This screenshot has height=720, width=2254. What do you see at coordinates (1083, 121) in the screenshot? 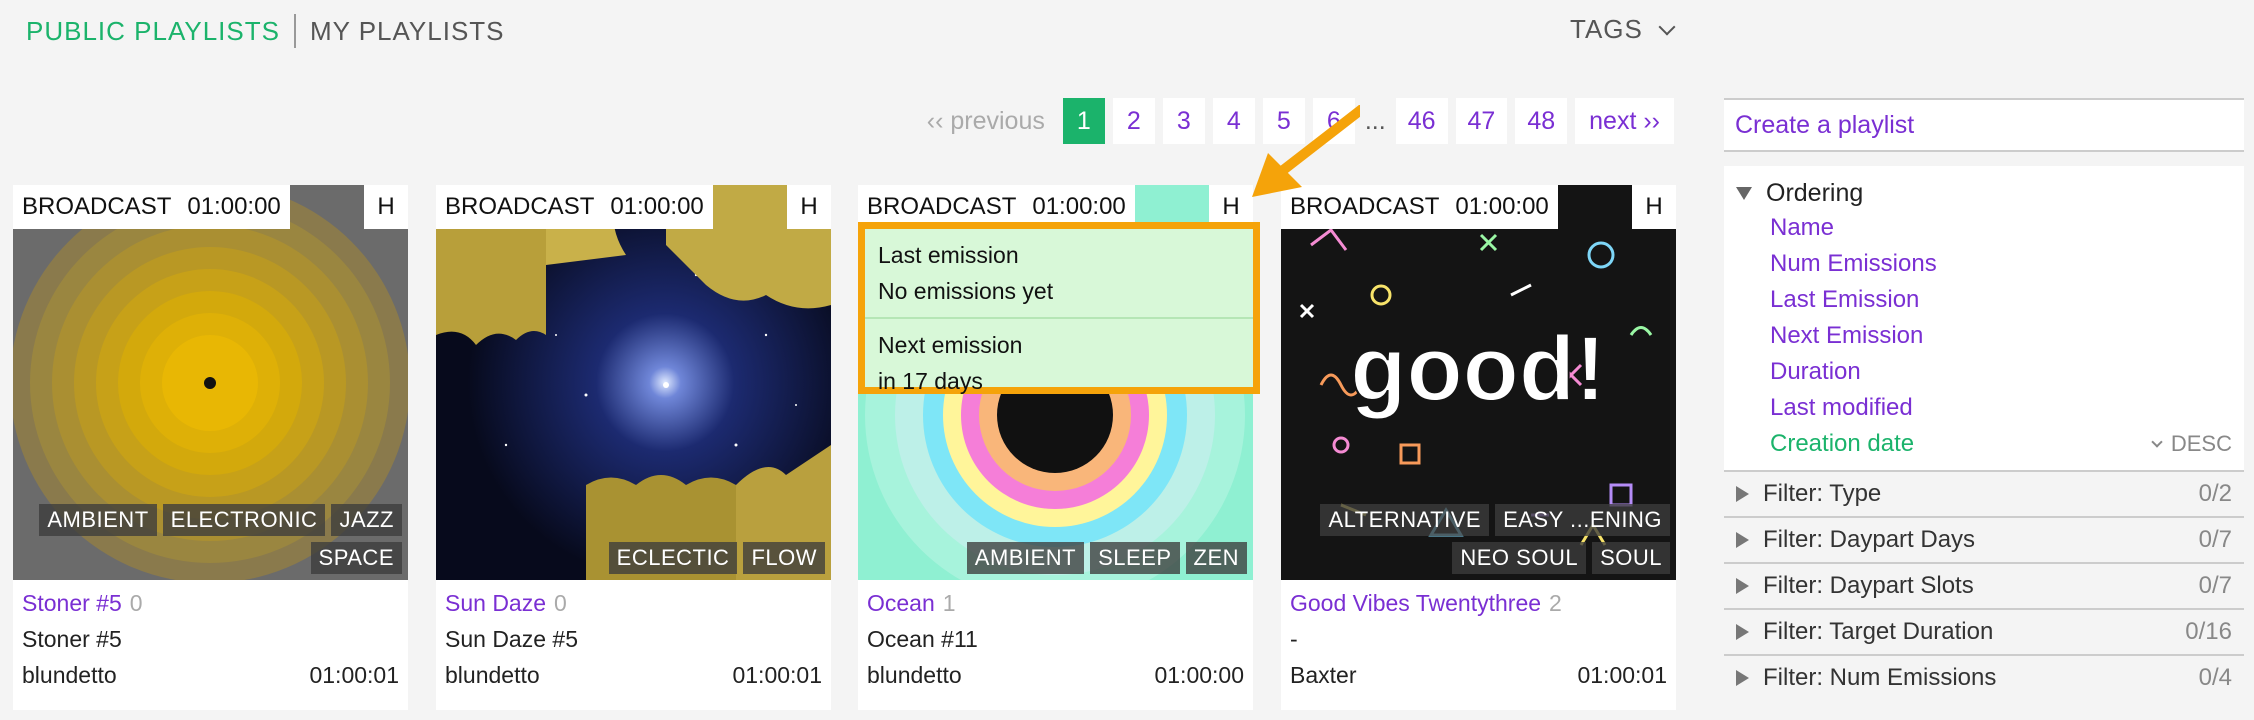
I see `page-1-link: 1` at bounding box center [1083, 121].